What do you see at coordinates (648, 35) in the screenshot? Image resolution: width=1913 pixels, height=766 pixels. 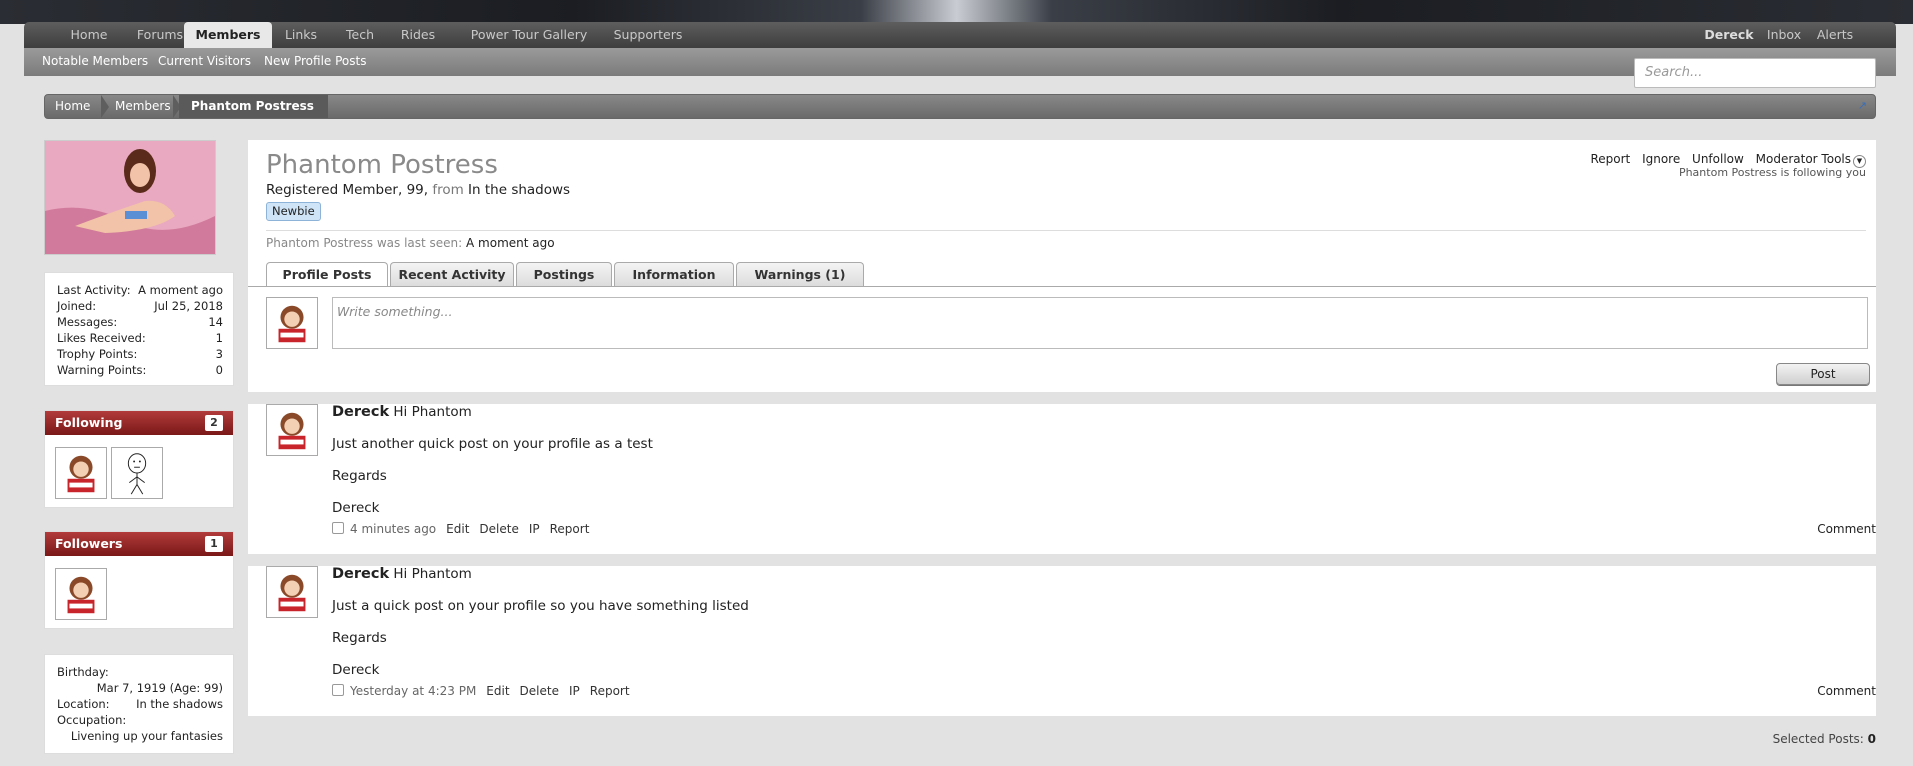 I see `nav-tab-supporters: Supporters` at bounding box center [648, 35].